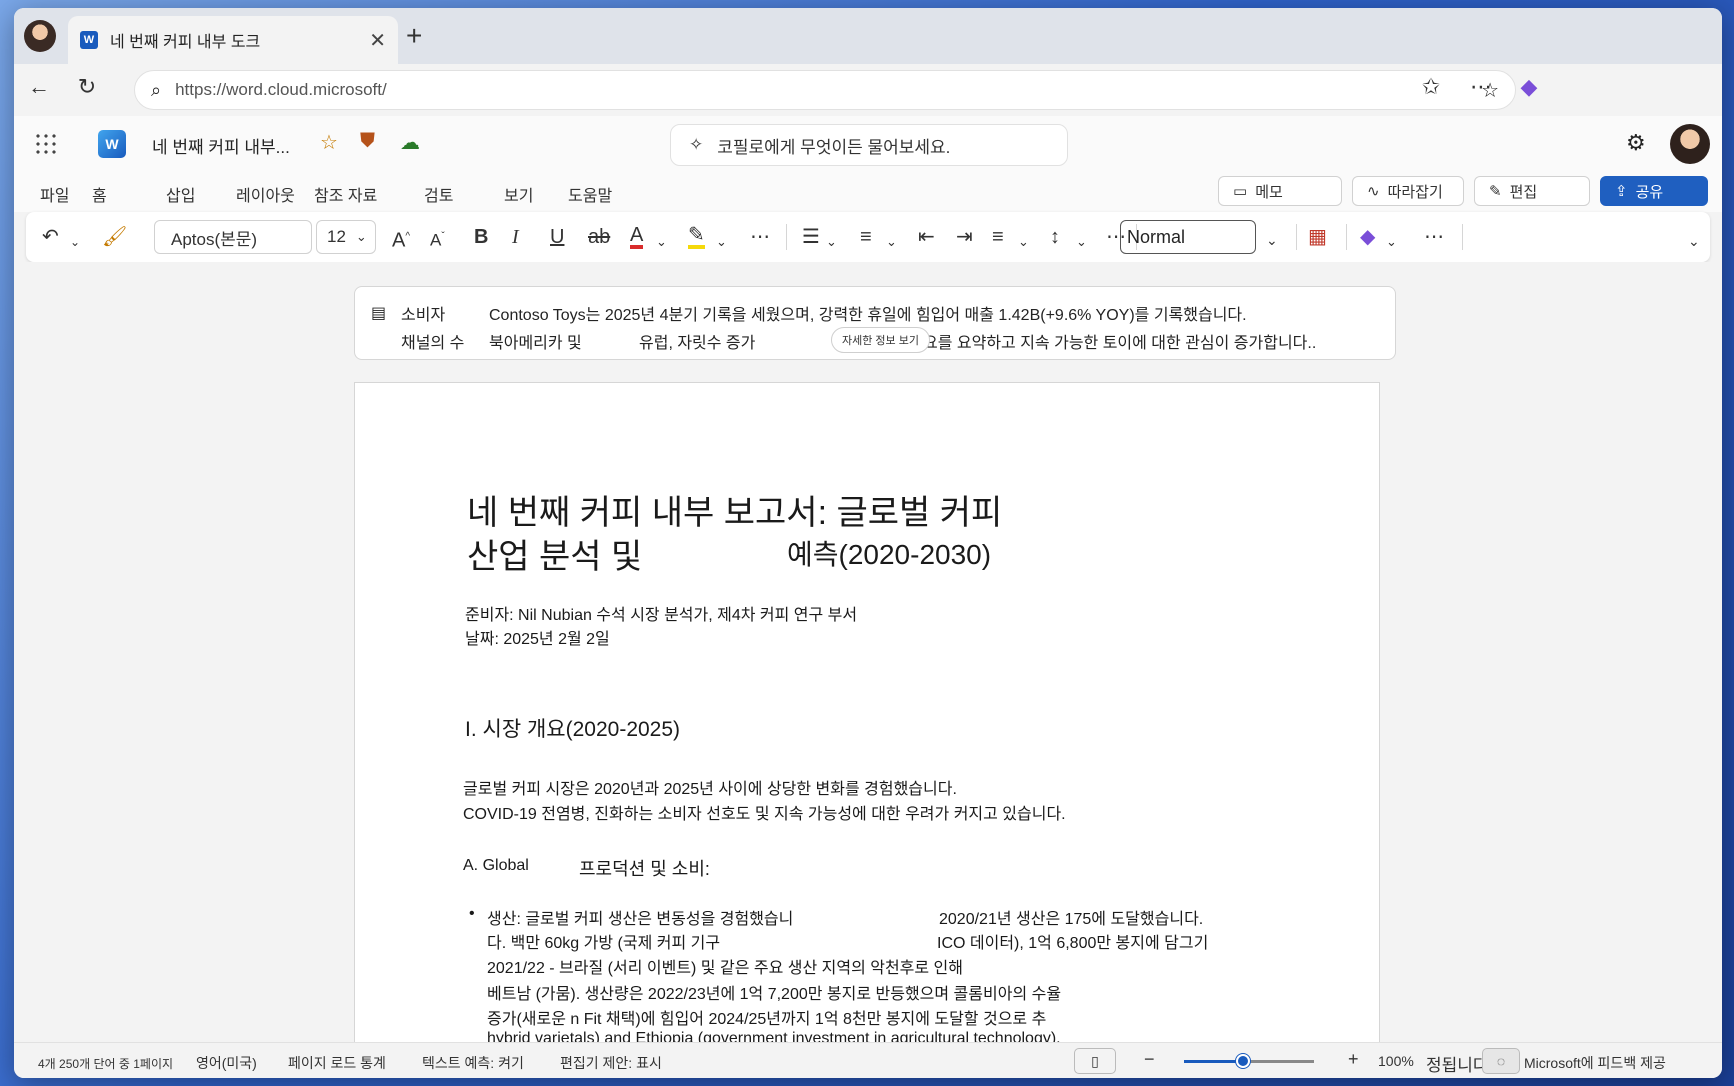 The width and height of the screenshot is (1734, 1086). I want to click on editor-suggestions-status: 편집기 제안: 표시, so click(611, 1063).